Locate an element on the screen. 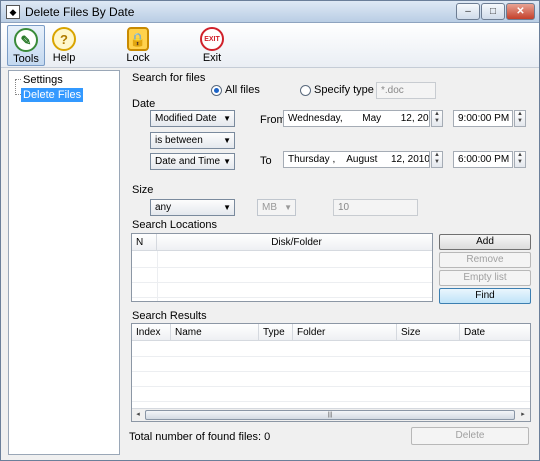 The height and width of the screenshot is (461, 540). empty-list-button: Empty list is located at coordinates (485, 278).